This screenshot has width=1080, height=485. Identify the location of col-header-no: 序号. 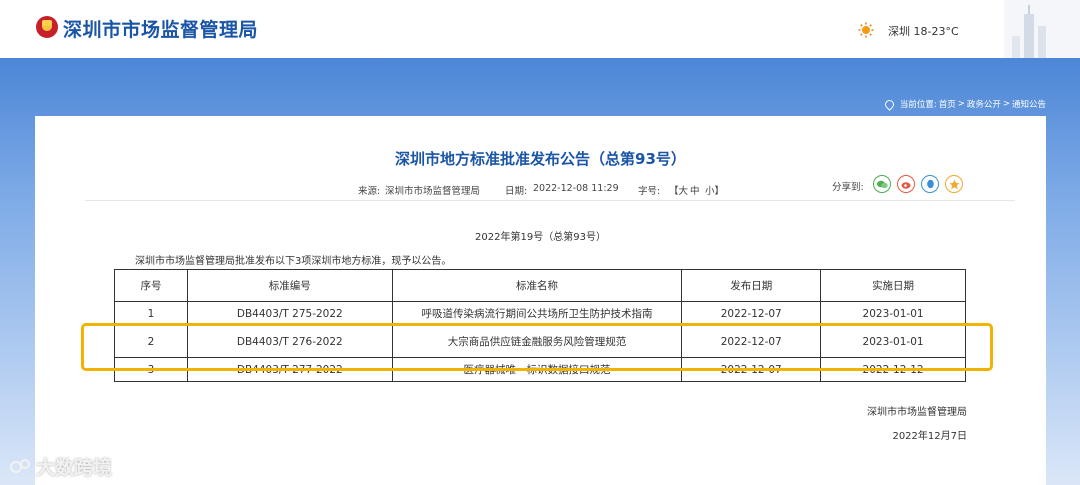
(151, 285).